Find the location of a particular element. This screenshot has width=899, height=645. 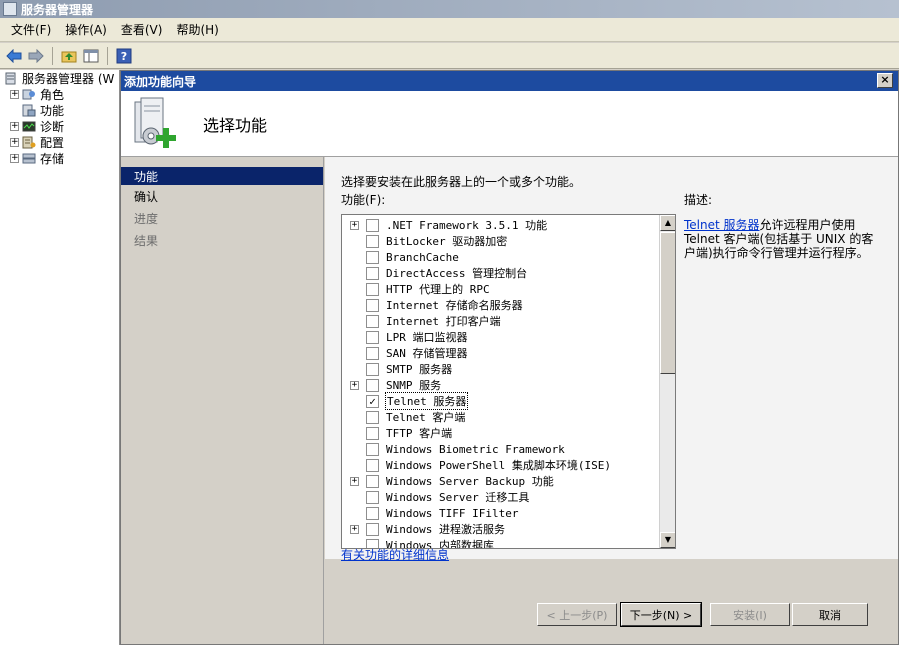

close-icon: × is located at coordinates (885, 80).